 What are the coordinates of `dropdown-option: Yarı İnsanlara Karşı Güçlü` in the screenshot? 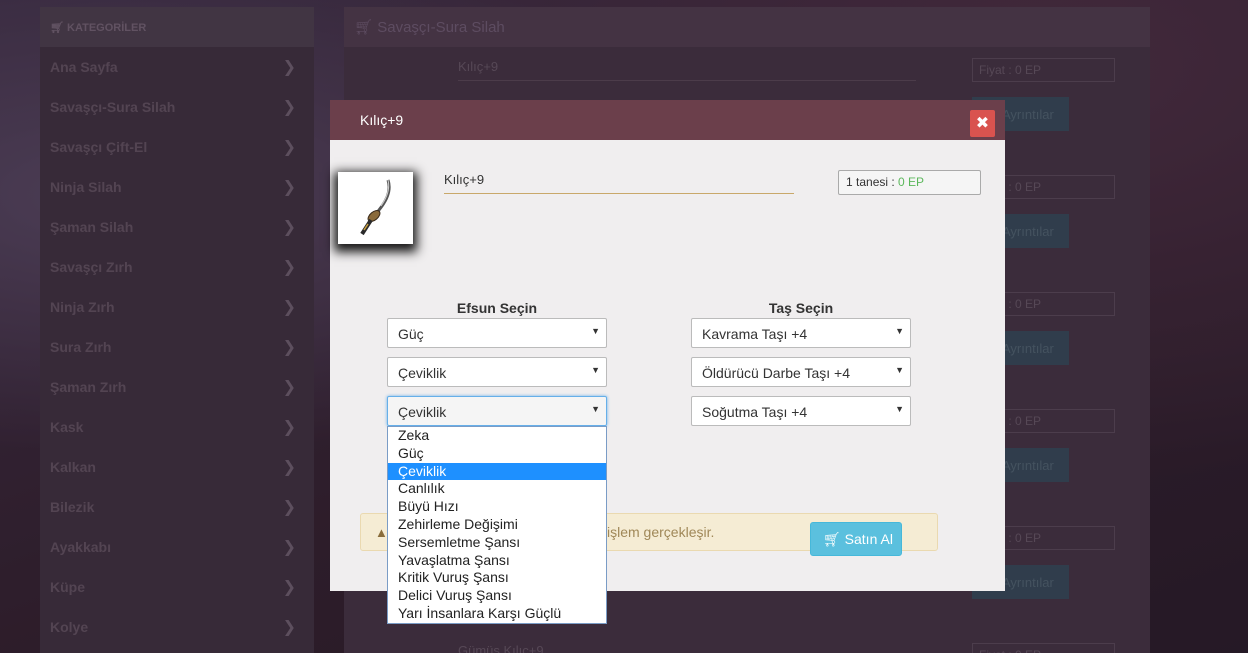 It's located at (497, 614).